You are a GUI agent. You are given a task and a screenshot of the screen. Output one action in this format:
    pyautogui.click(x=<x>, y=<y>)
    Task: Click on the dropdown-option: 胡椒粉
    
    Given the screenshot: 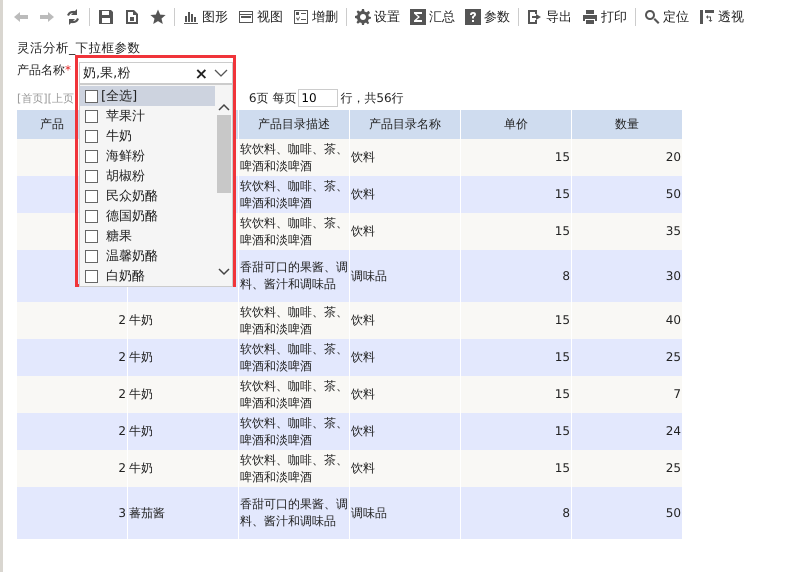 What is the action you would take?
    pyautogui.click(x=147, y=176)
    